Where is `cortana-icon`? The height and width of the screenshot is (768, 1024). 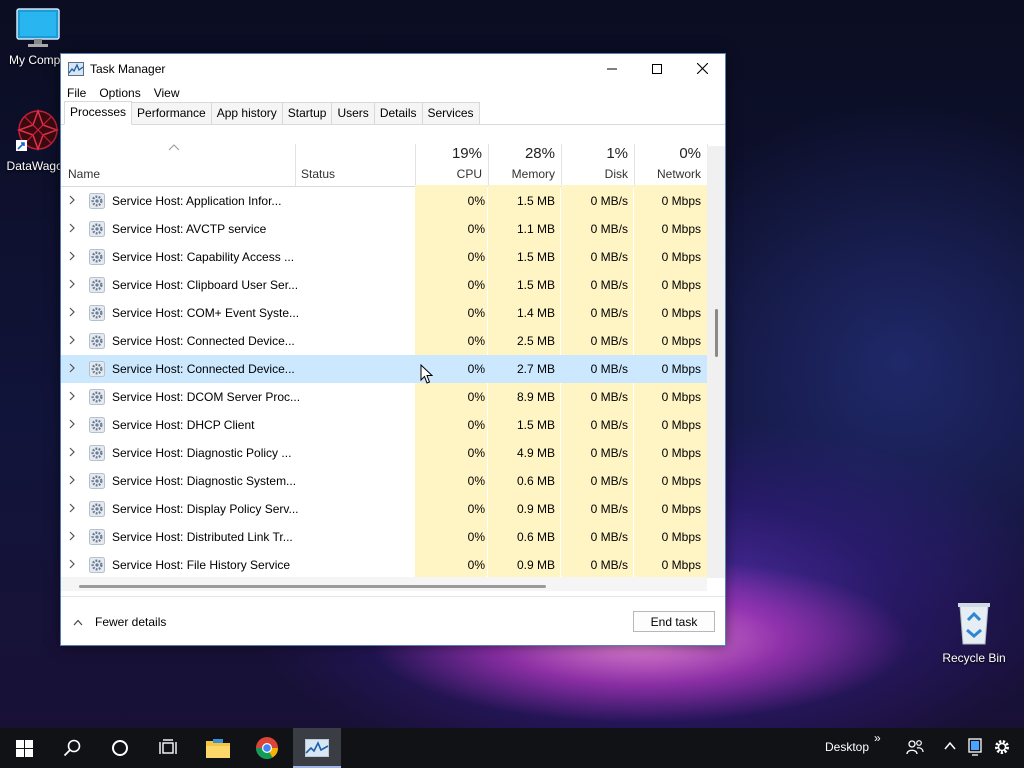
cortana-icon is located at coordinates (120, 748).